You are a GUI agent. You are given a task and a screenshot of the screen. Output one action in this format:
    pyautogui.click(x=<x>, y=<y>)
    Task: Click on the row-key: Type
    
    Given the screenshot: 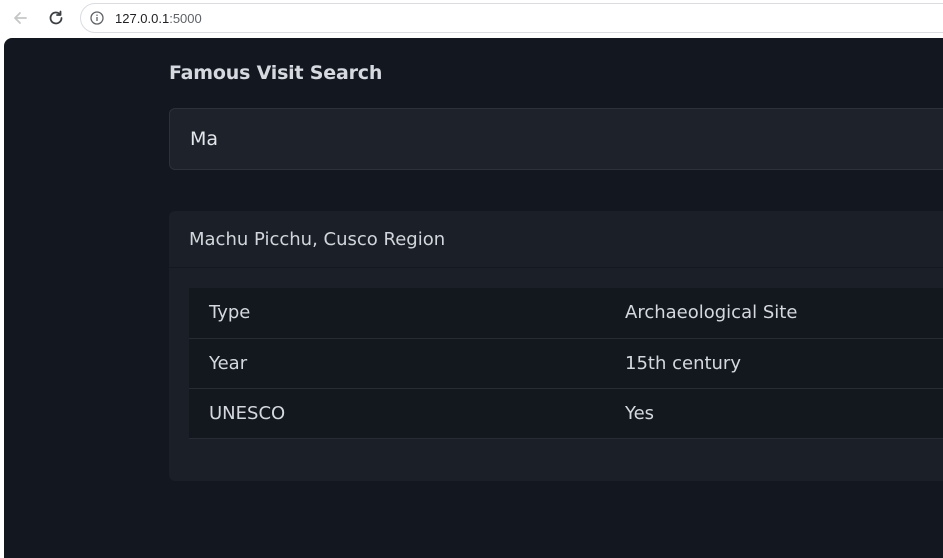 What is the action you would take?
    pyautogui.click(x=397, y=313)
    